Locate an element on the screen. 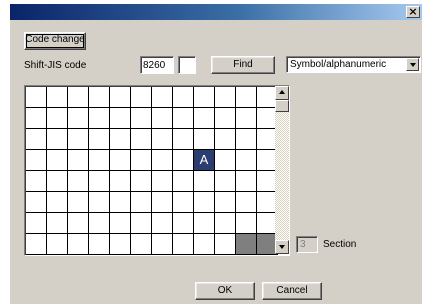  ok-button: OK is located at coordinates (225, 291).